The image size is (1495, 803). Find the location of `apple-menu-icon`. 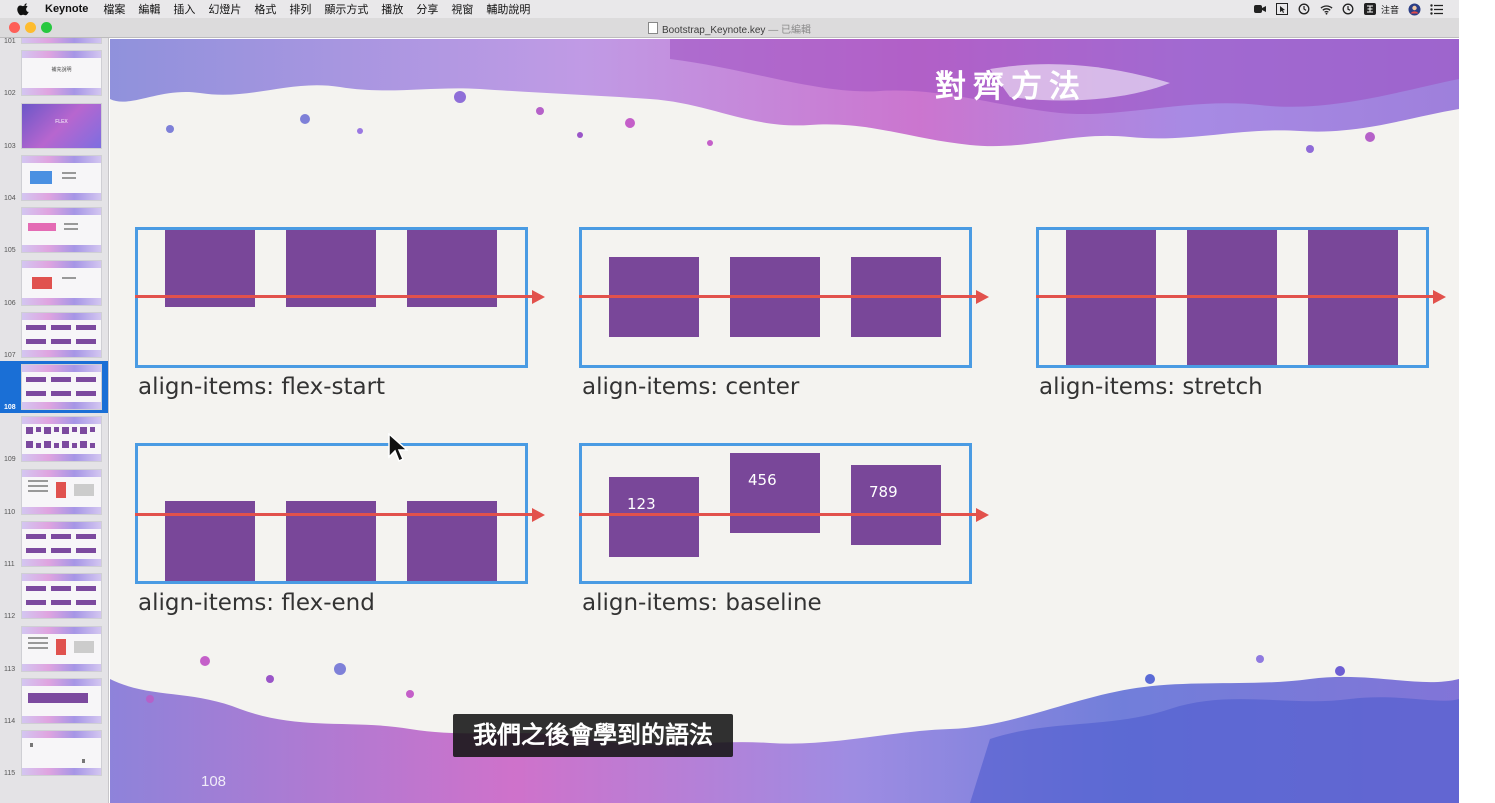

apple-menu-icon is located at coordinates (24, 9).